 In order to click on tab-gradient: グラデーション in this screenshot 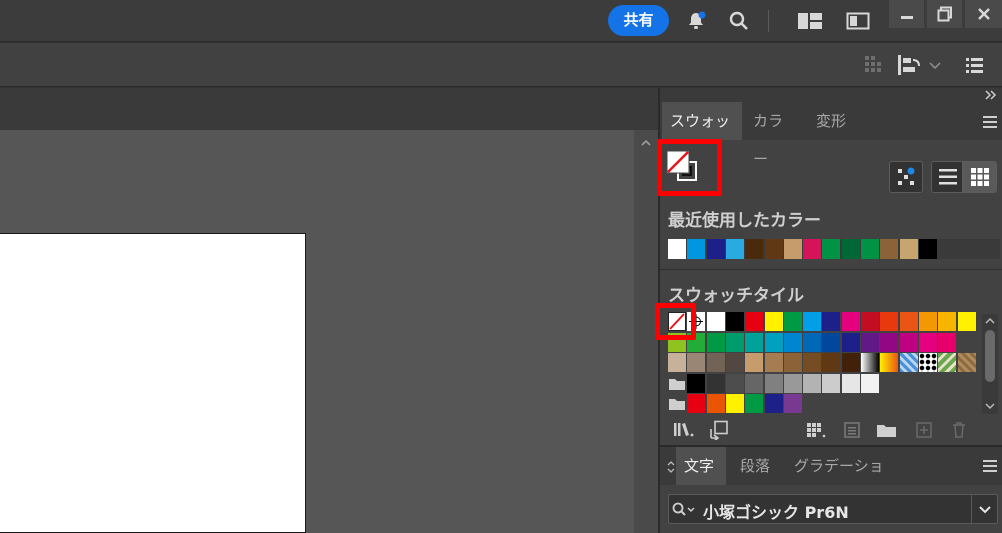, I will do `click(841, 480)`.